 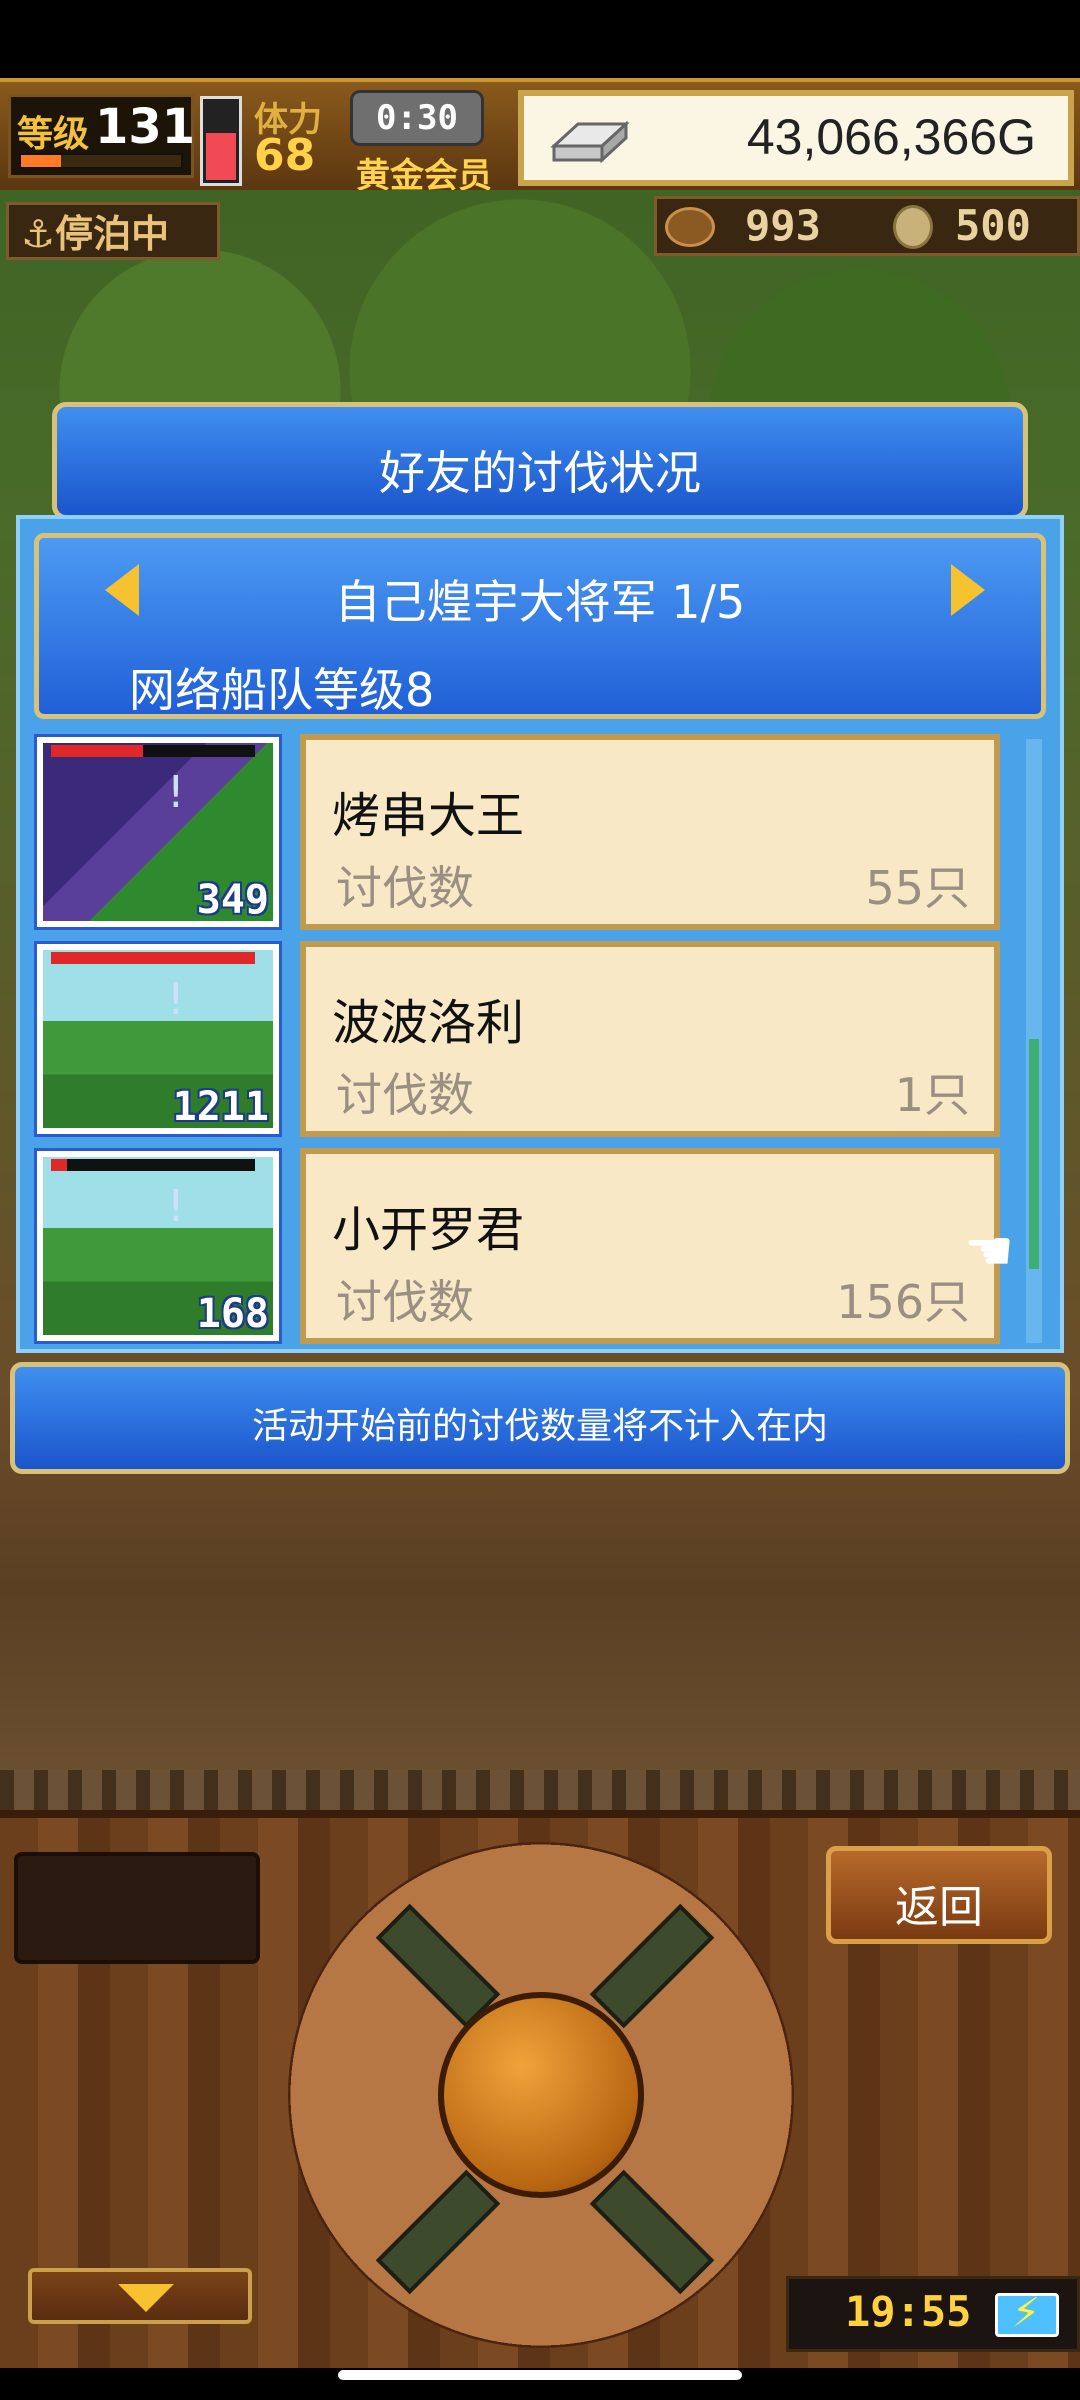 I want to click on friend-thumbnail: ! 349, so click(x=158, y=832).